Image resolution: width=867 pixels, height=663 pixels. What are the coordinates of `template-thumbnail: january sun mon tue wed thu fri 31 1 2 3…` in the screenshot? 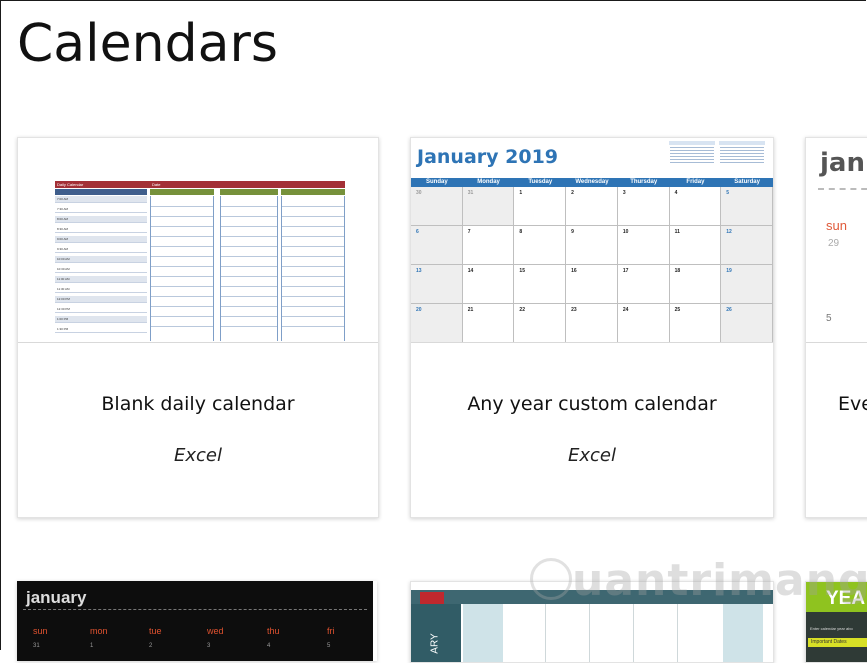 It's located at (195, 621).